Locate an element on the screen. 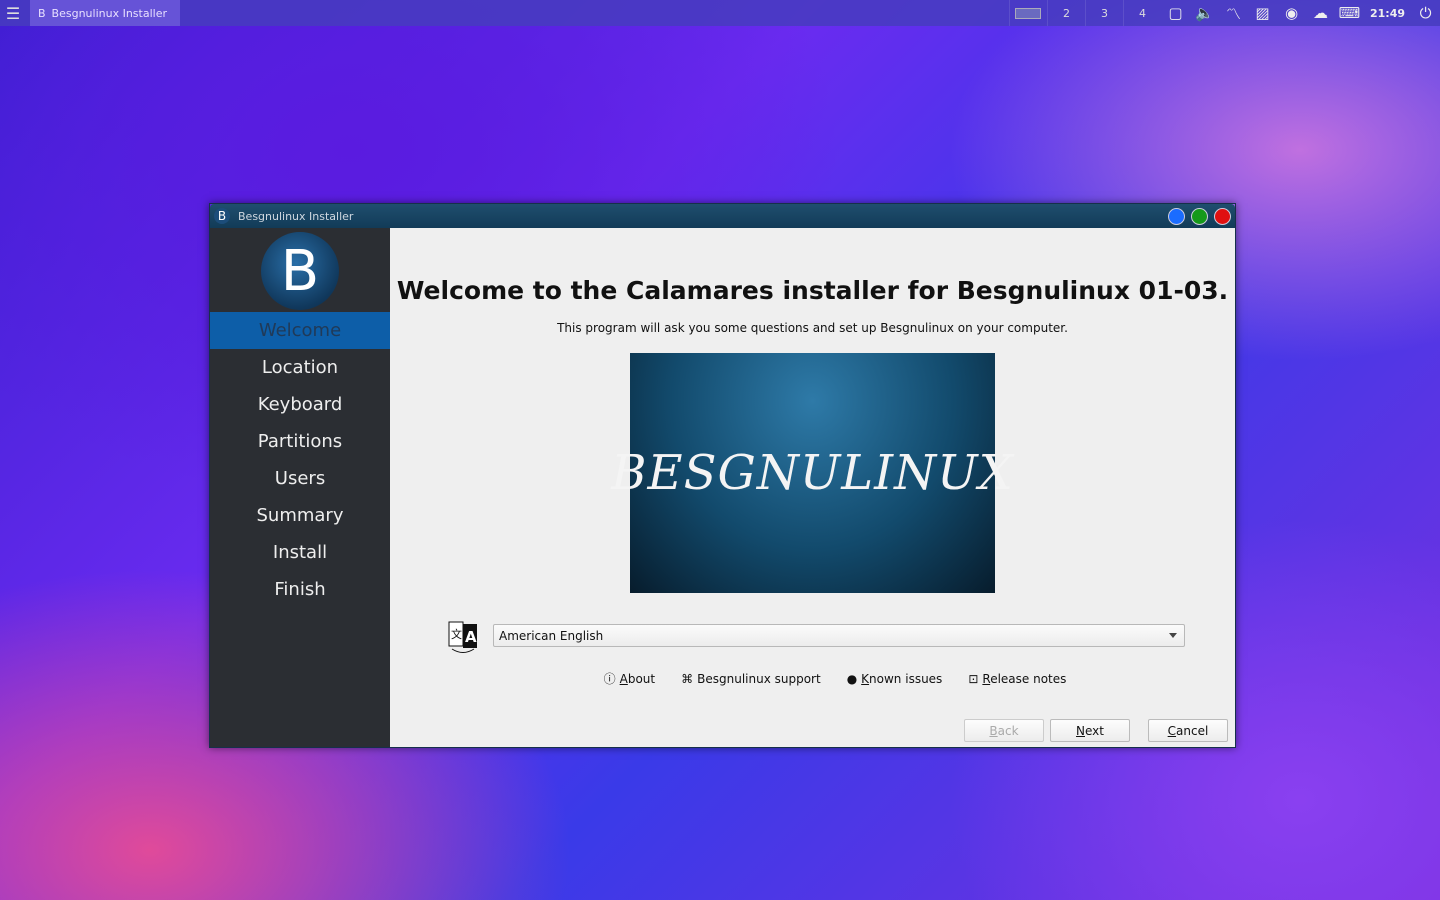 The height and width of the screenshot is (900, 1440). known-issues-button: ● Known issues is located at coordinates (895, 678).